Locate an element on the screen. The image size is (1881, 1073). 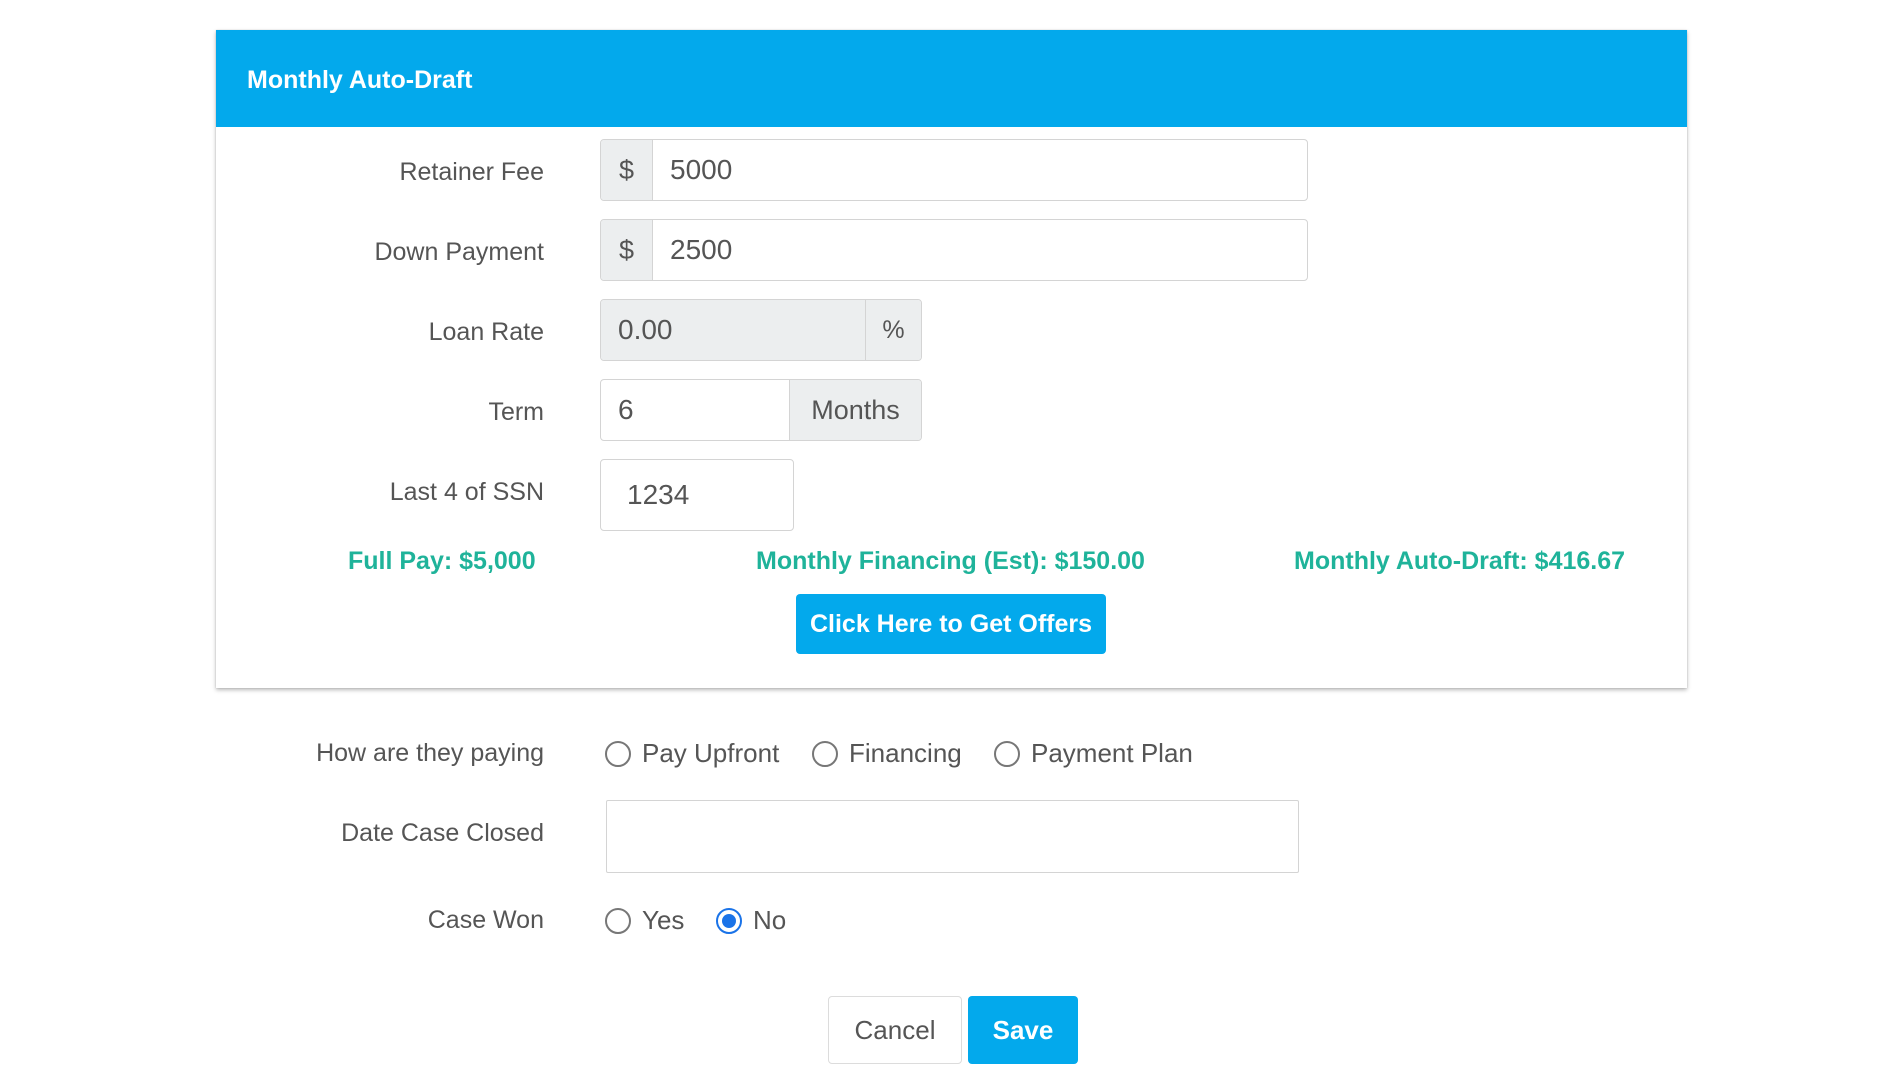
radio-label: Financing is located at coordinates (905, 753).